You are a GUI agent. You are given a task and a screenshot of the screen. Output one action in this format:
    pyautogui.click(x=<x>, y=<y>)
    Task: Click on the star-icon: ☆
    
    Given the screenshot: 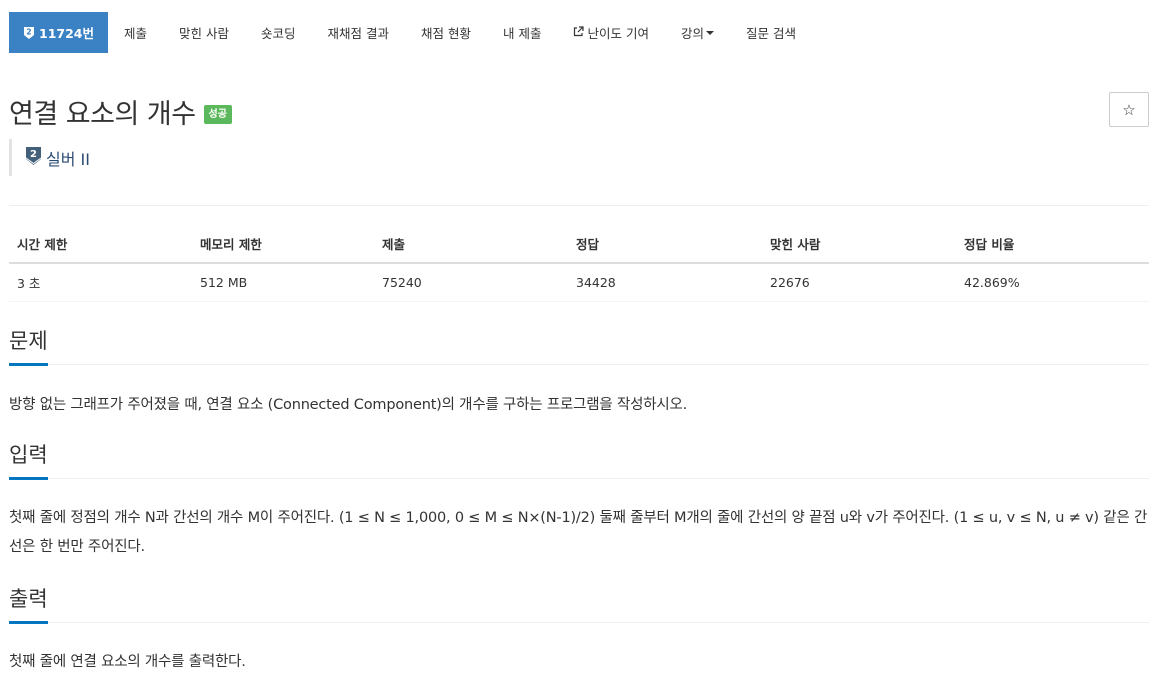 What is the action you would take?
    pyautogui.click(x=1129, y=109)
    